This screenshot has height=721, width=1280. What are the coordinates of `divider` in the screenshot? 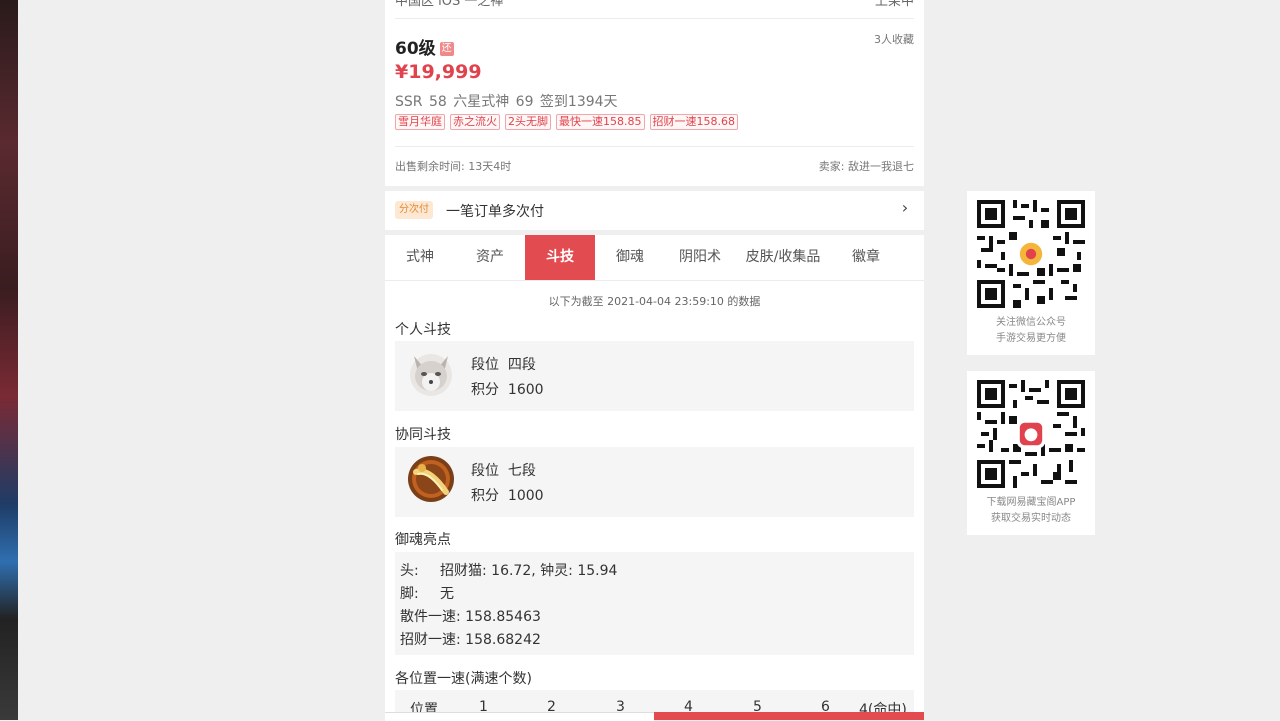 It's located at (654, 146).